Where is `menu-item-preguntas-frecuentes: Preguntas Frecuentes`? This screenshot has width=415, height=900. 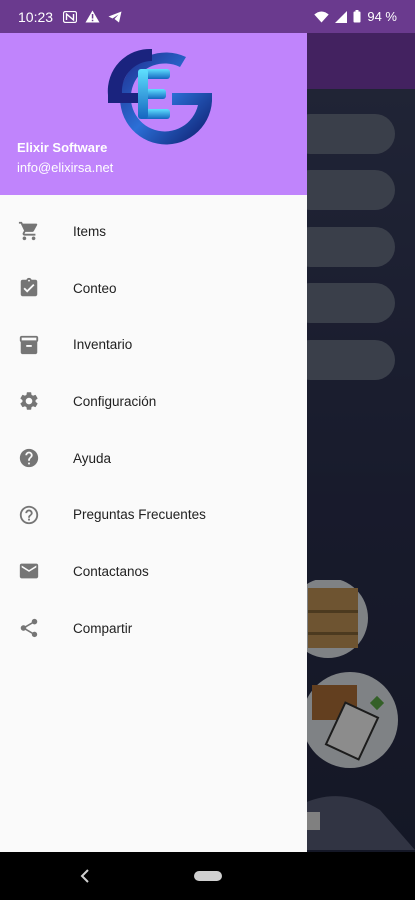 menu-item-preguntas-frecuentes: Preguntas Frecuentes is located at coordinates (153, 514).